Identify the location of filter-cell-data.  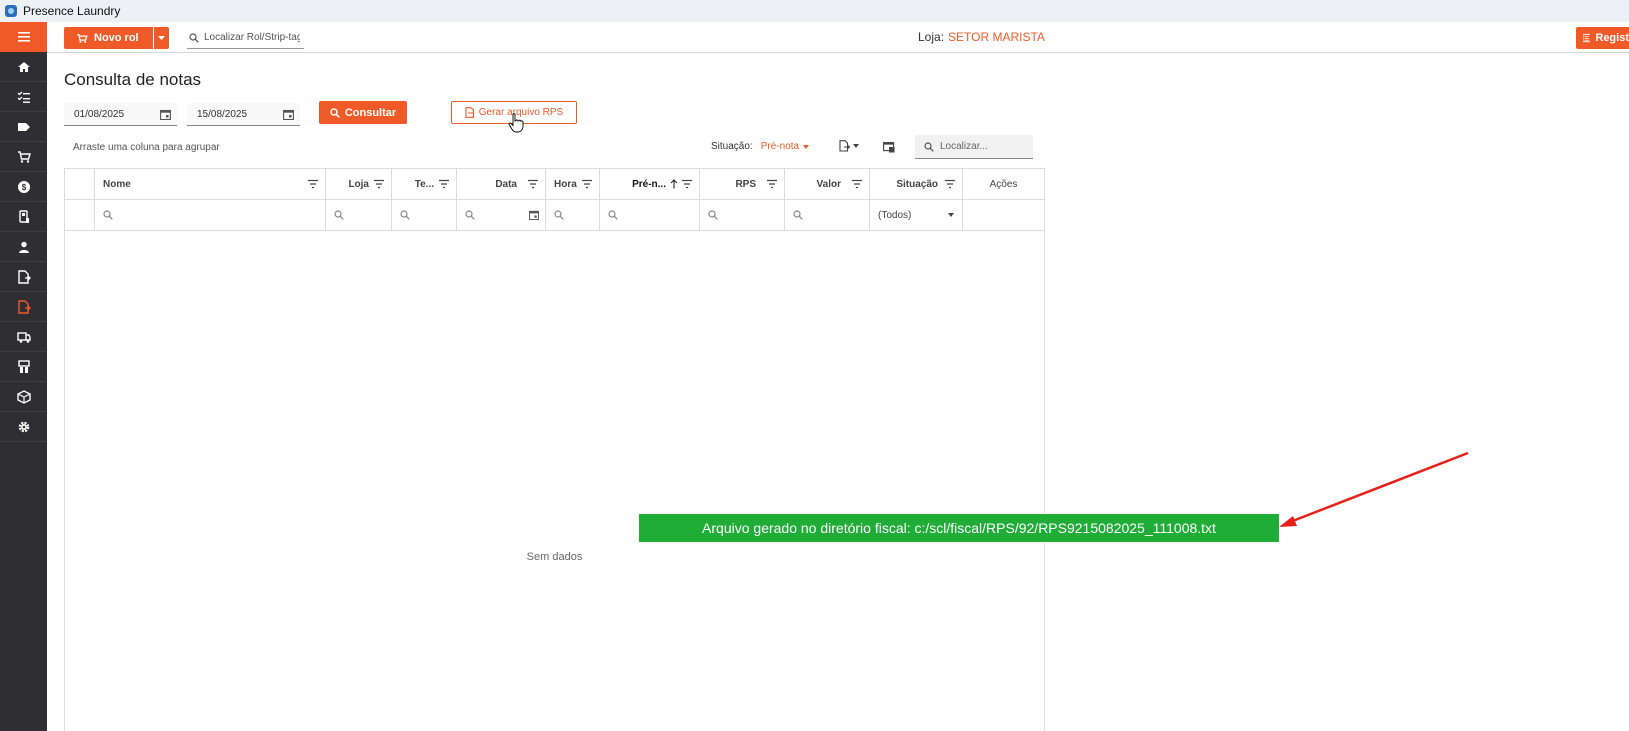
(501, 215).